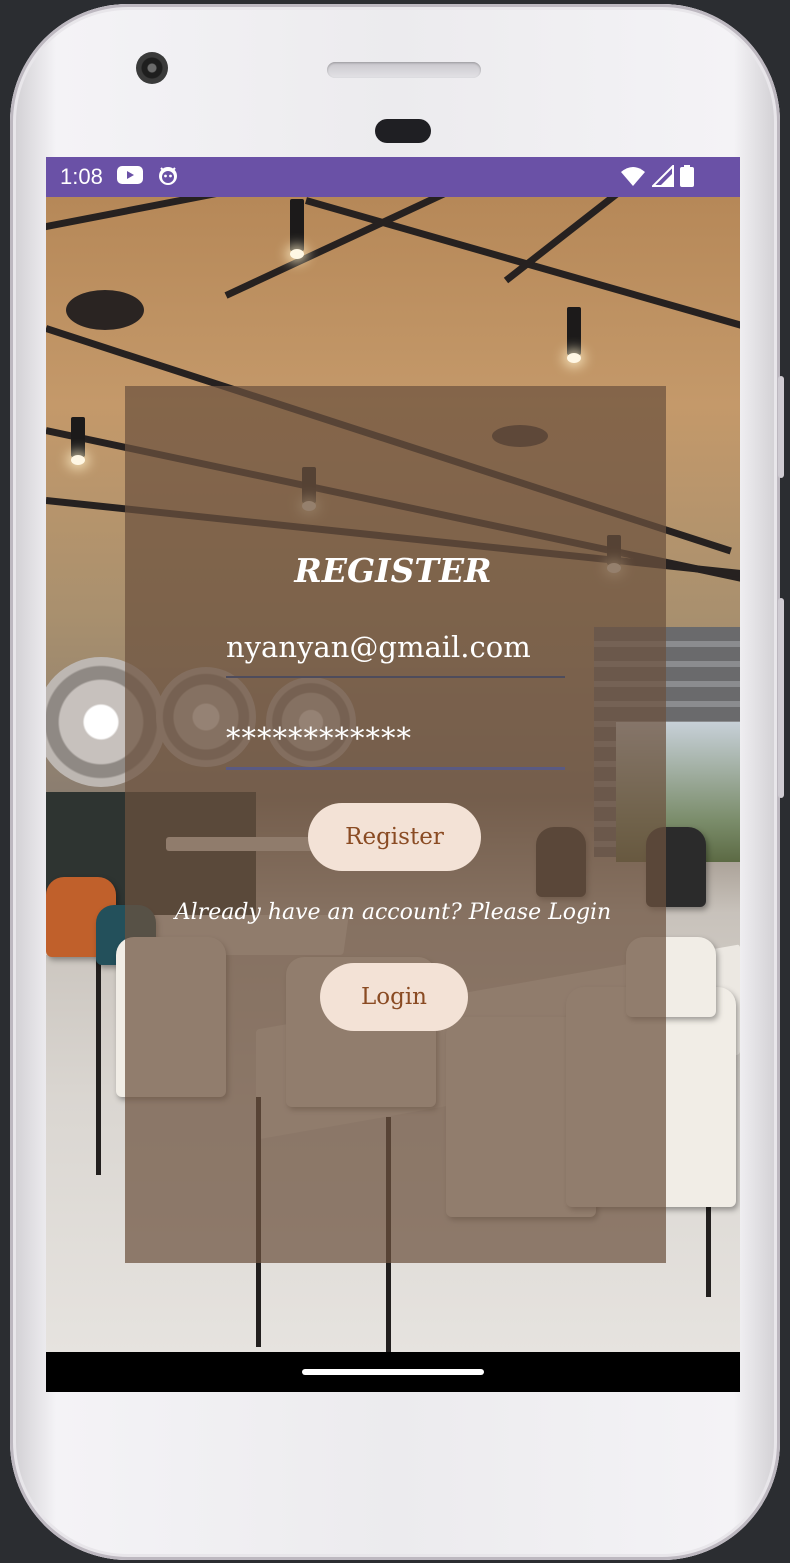 This screenshot has width=790, height=1563. What do you see at coordinates (781, 427) in the screenshot?
I see `power-button` at bounding box center [781, 427].